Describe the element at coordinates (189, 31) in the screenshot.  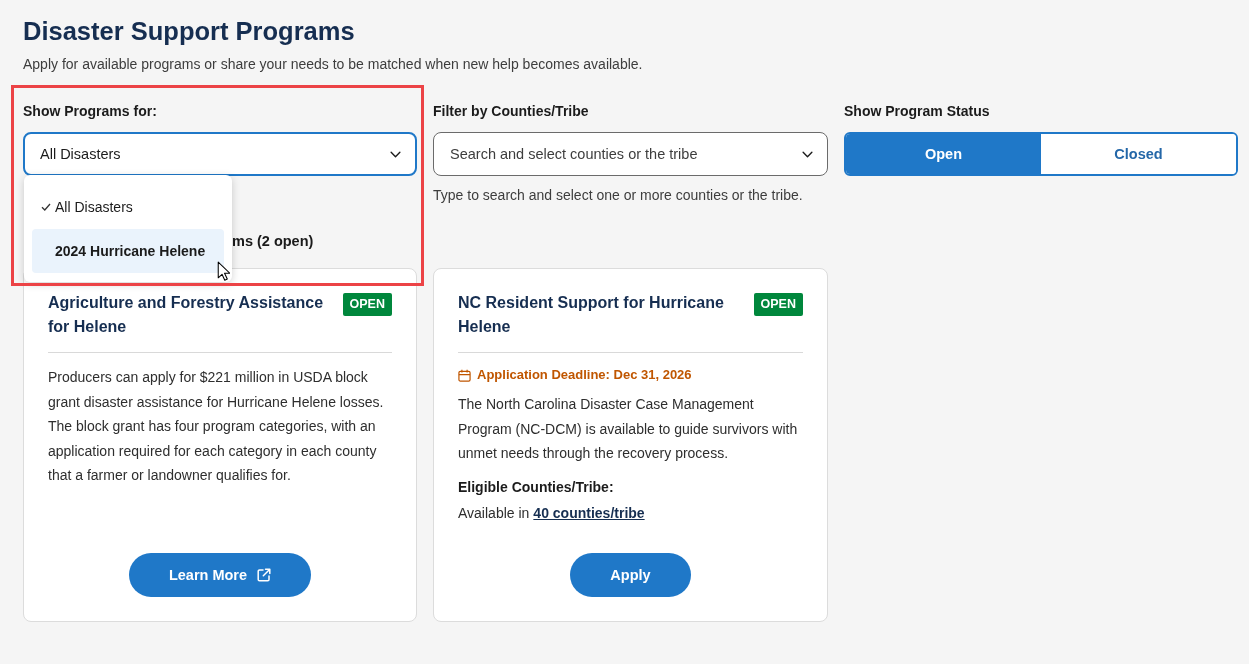
I see `page-title: Disaster Support Programs` at that location.